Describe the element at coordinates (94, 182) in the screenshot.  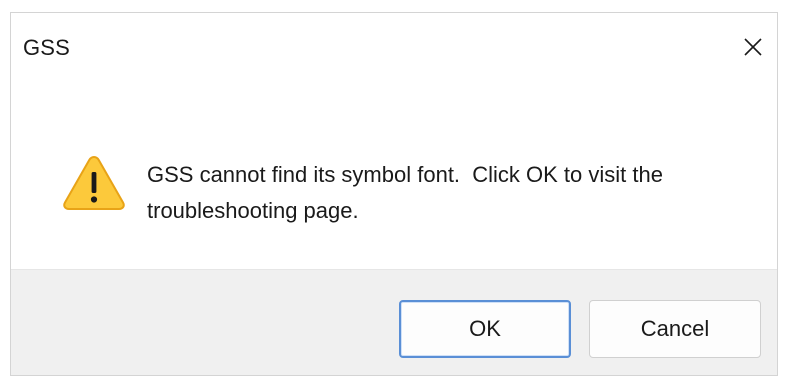
I see `warning-icon` at that location.